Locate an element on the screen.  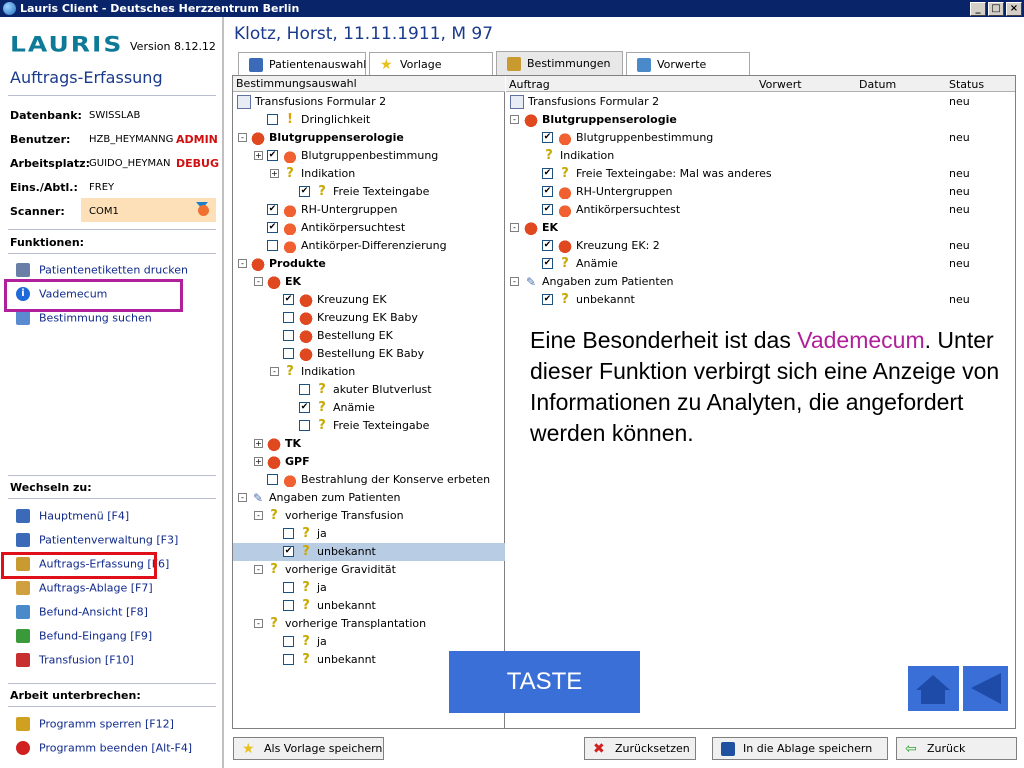
tree-row: ? akuter Blutverlust is located at coordinates (369, 390).